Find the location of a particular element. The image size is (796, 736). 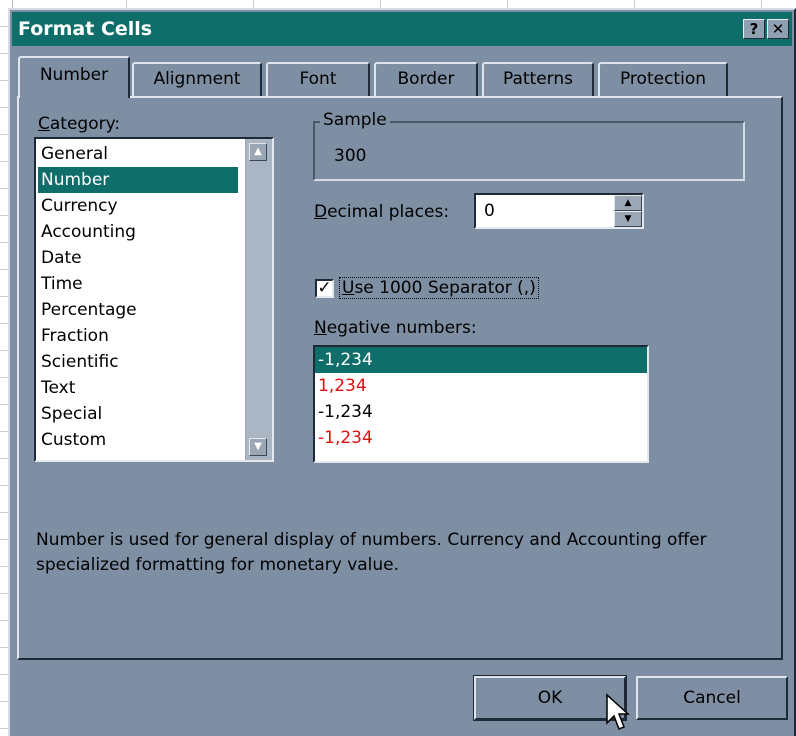

tab-label: Alignment is located at coordinates (197, 79).